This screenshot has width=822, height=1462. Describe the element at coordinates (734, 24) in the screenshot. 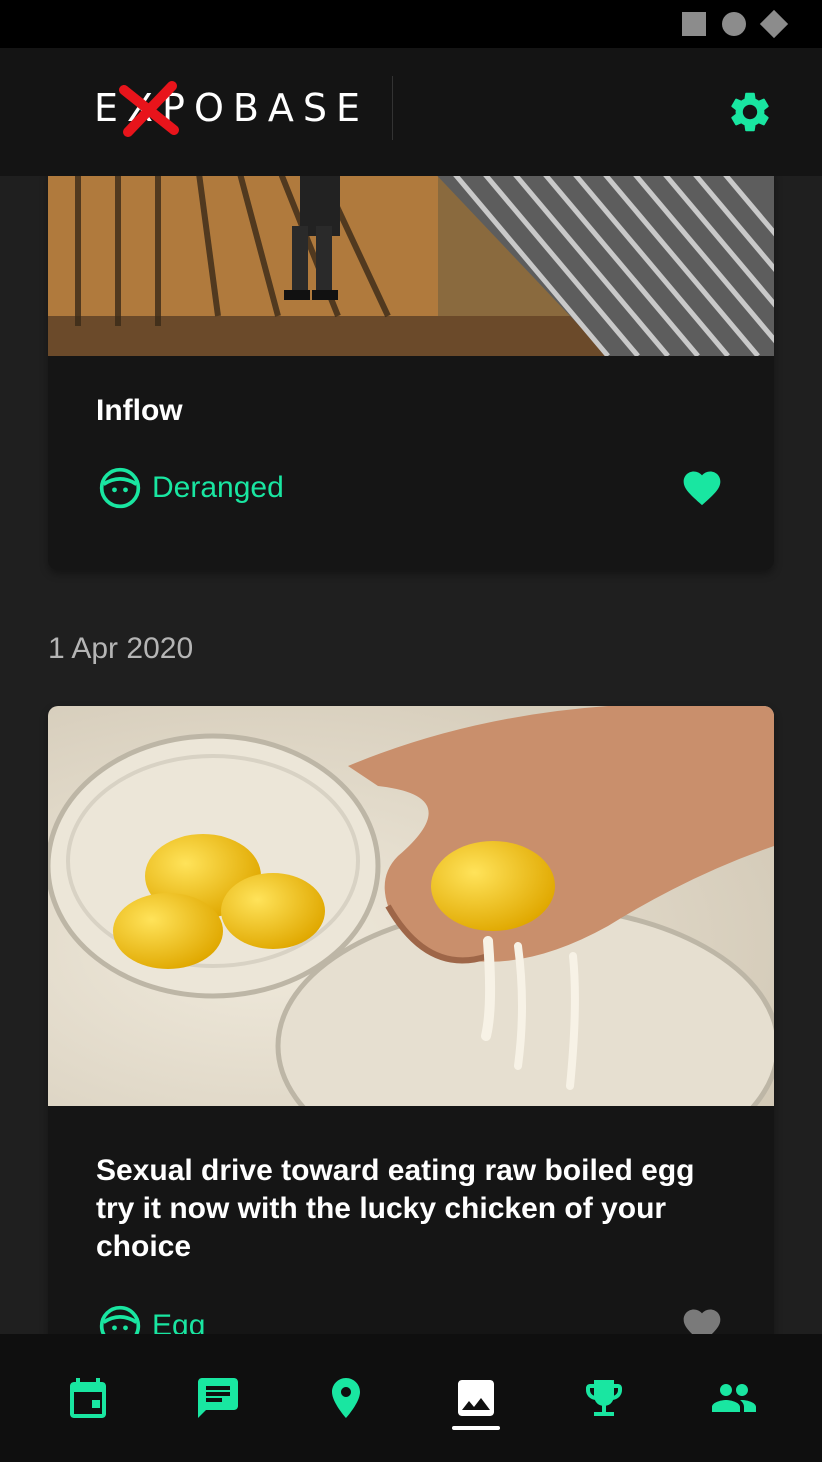

I see `home-icon` at that location.